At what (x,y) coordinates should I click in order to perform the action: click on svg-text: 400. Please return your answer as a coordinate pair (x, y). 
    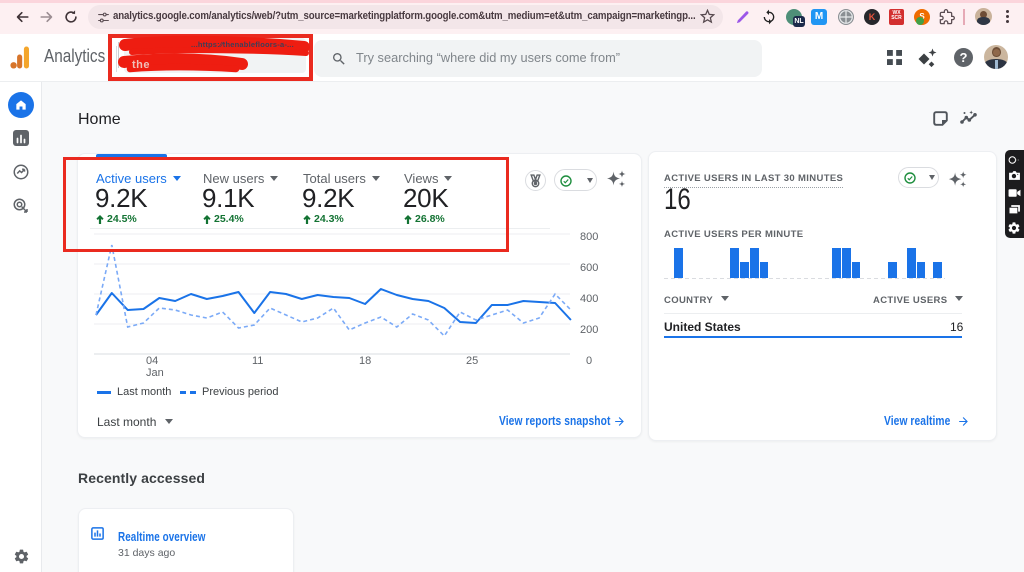
    Looking at the image, I should click on (589, 299).